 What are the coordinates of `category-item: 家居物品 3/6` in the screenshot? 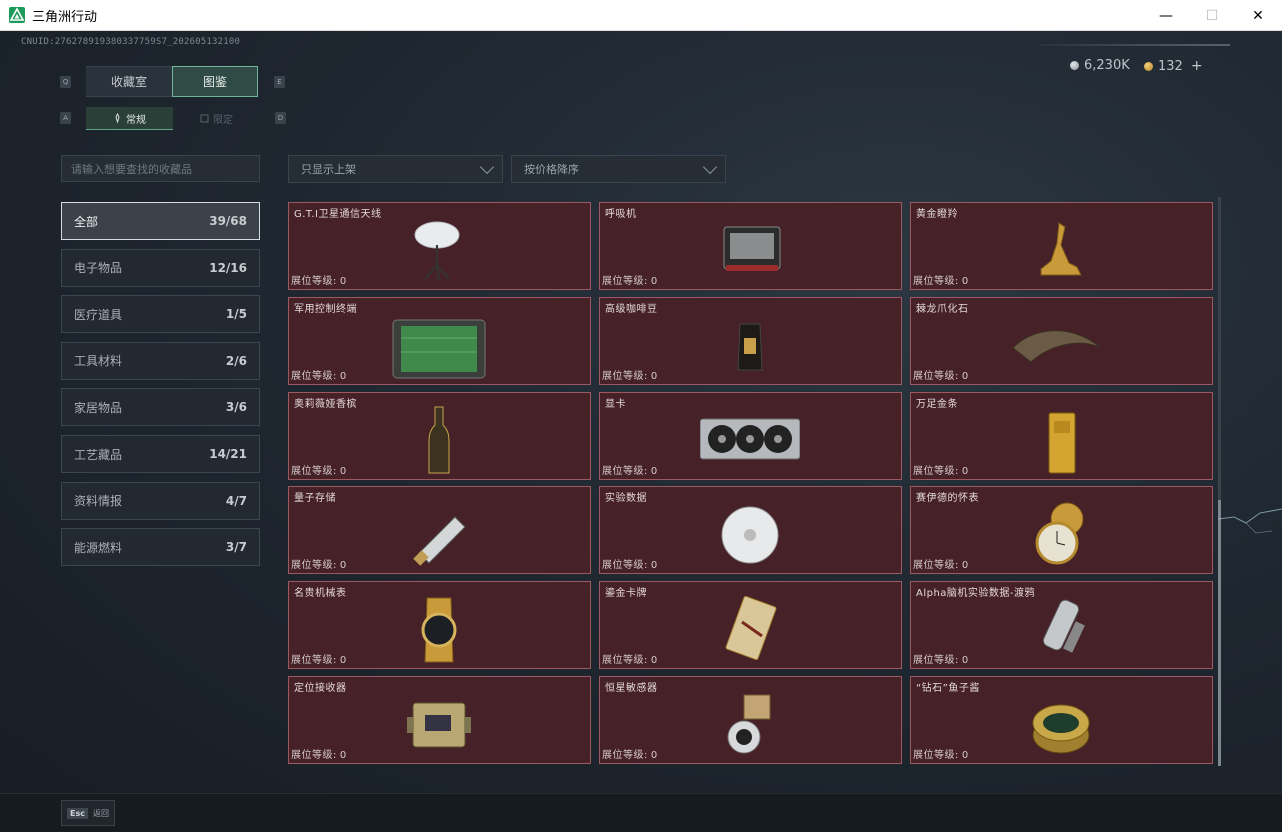 It's located at (160, 407).